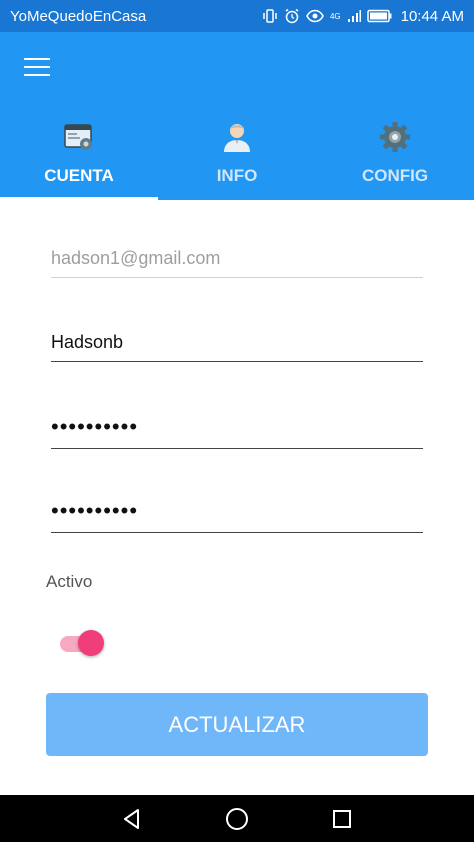 Image resolution: width=474 pixels, height=842 pixels. I want to click on username-field, so click(237, 347).